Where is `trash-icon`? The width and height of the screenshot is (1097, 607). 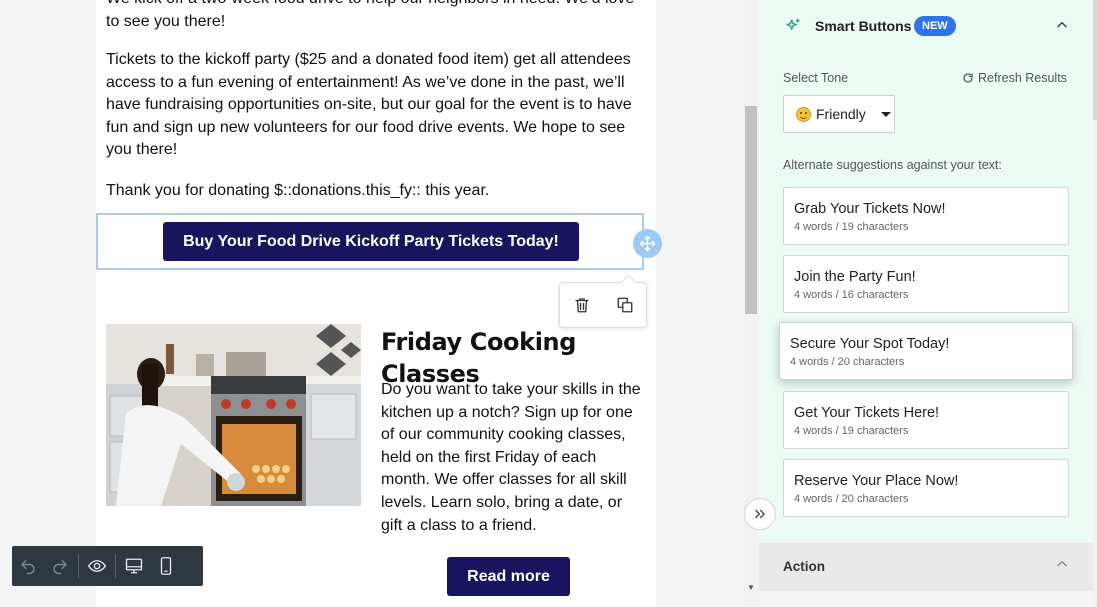 trash-icon is located at coordinates (582, 305).